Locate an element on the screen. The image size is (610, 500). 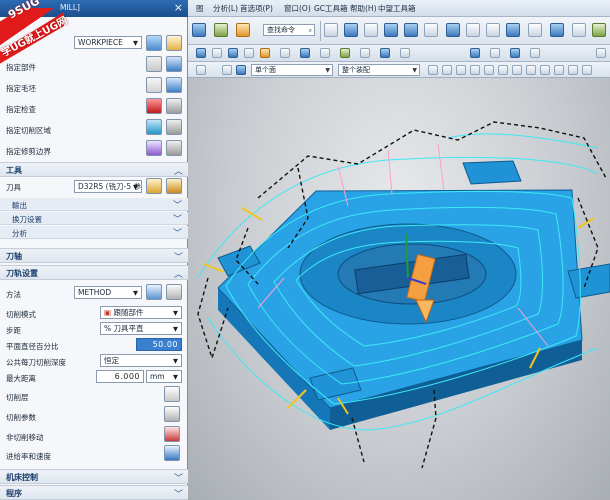
replay-icon is located at coordinates (305, 53).